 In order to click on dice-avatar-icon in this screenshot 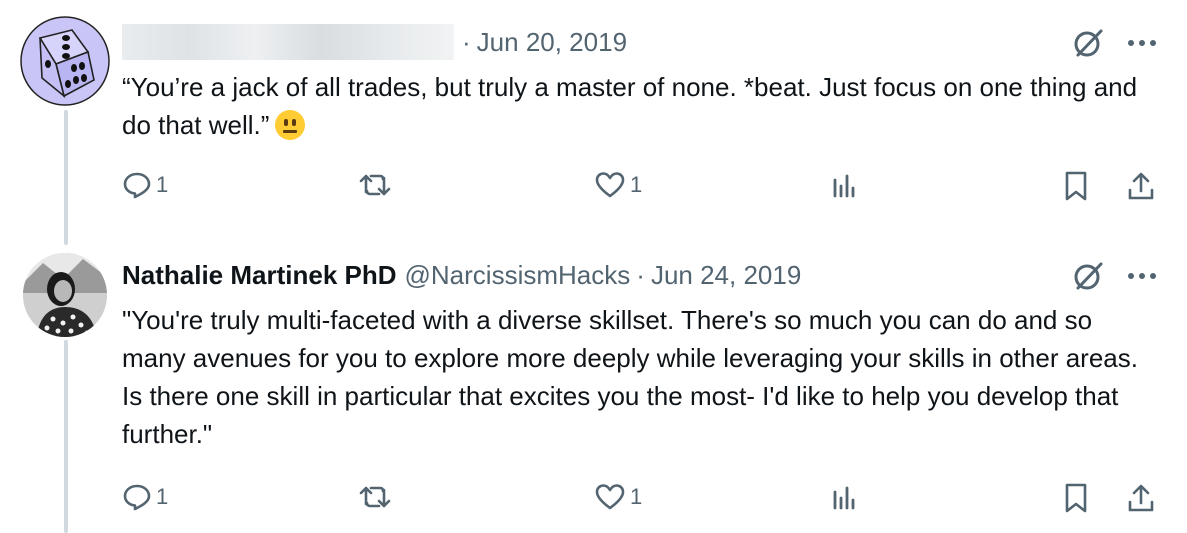, I will do `click(65, 61)`.